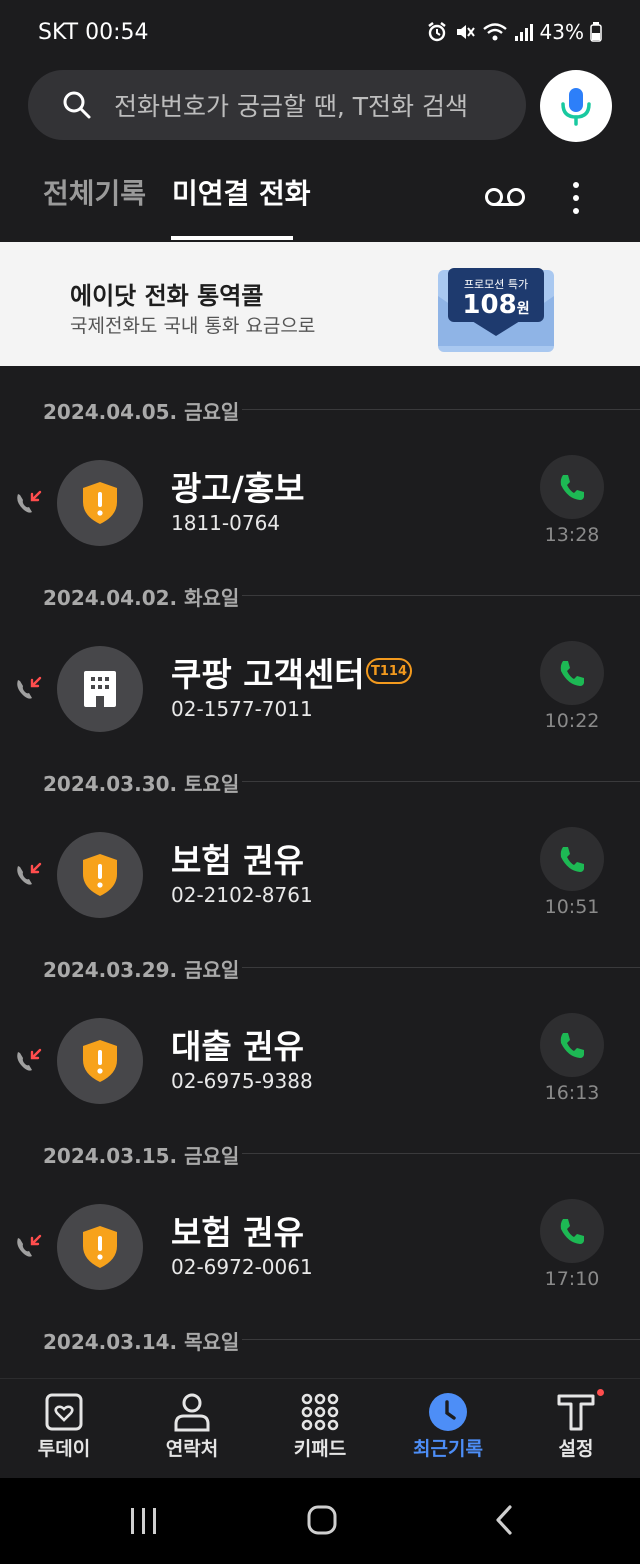 This screenshot has height=1564, width=640. Describe the element at coordinates (144, 1521) in the screenshot. I see `recent-apps-icon` at that location.